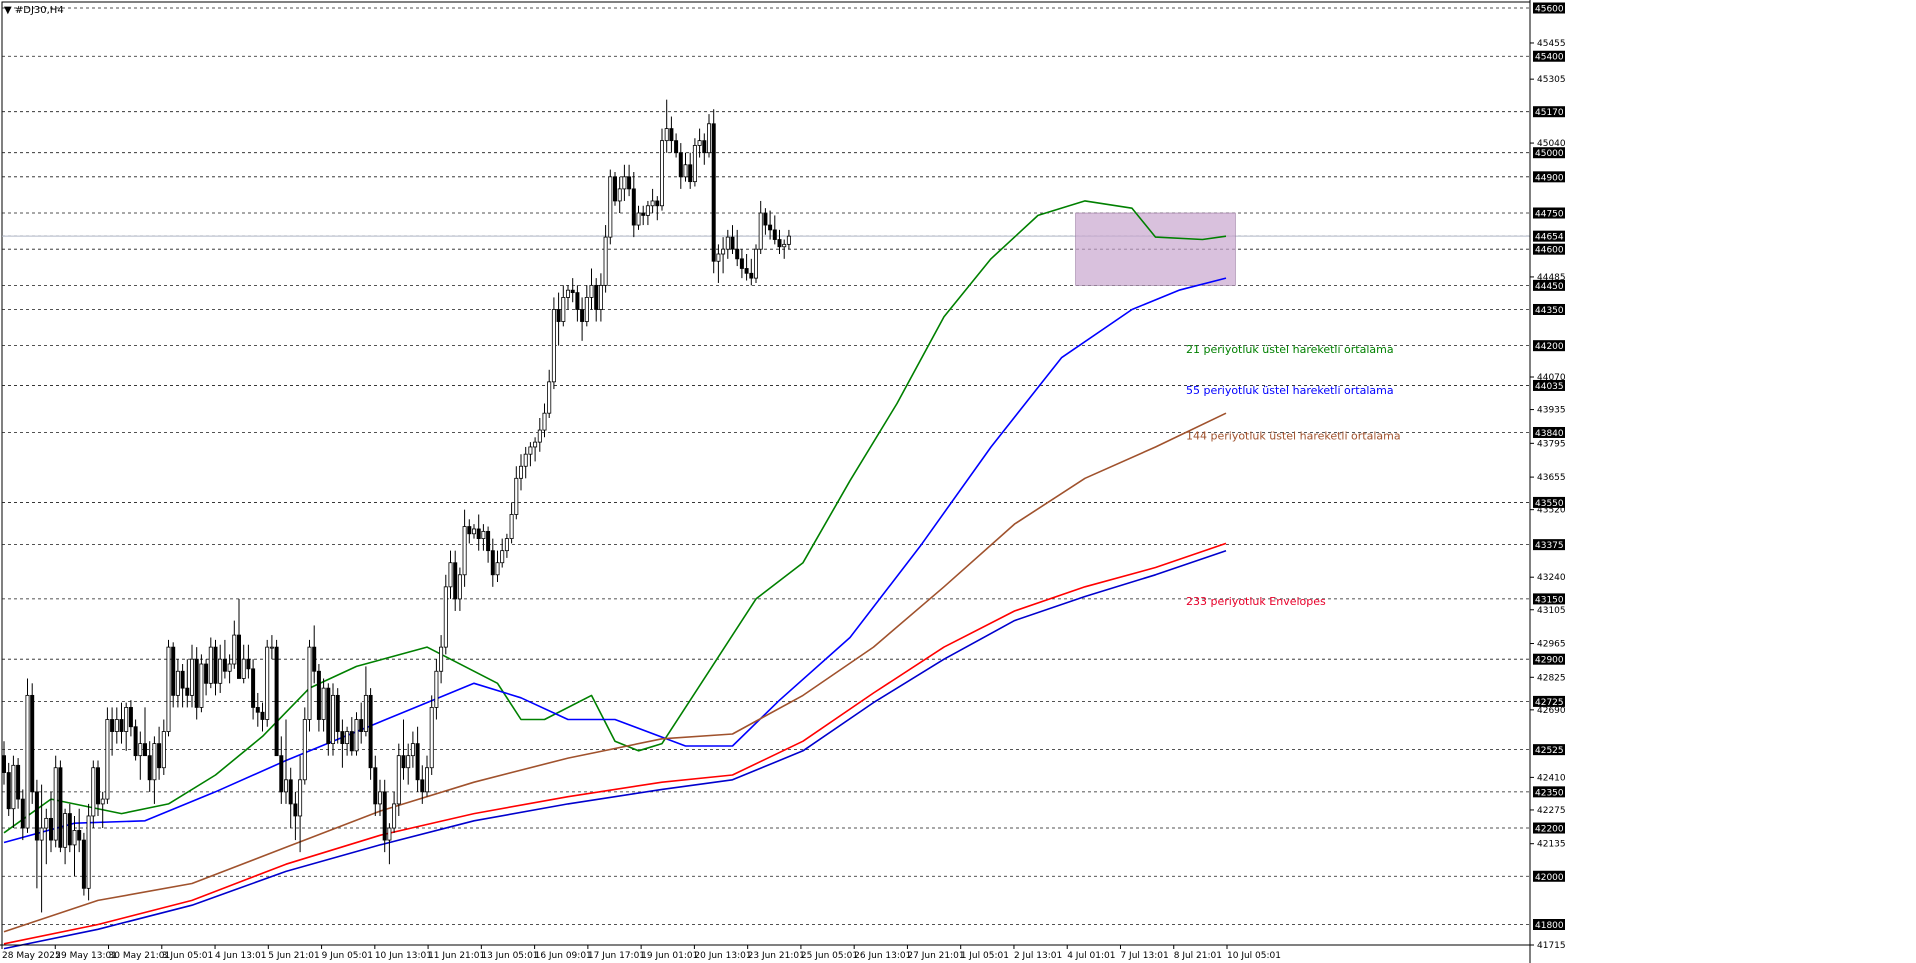 Image resolution: width=1916 pixels, height=963 pixels. Describe the element at coordinates (1254, 956) in the screenshot. I see `x-tick-label: 10 Jul 05:01` at that location.